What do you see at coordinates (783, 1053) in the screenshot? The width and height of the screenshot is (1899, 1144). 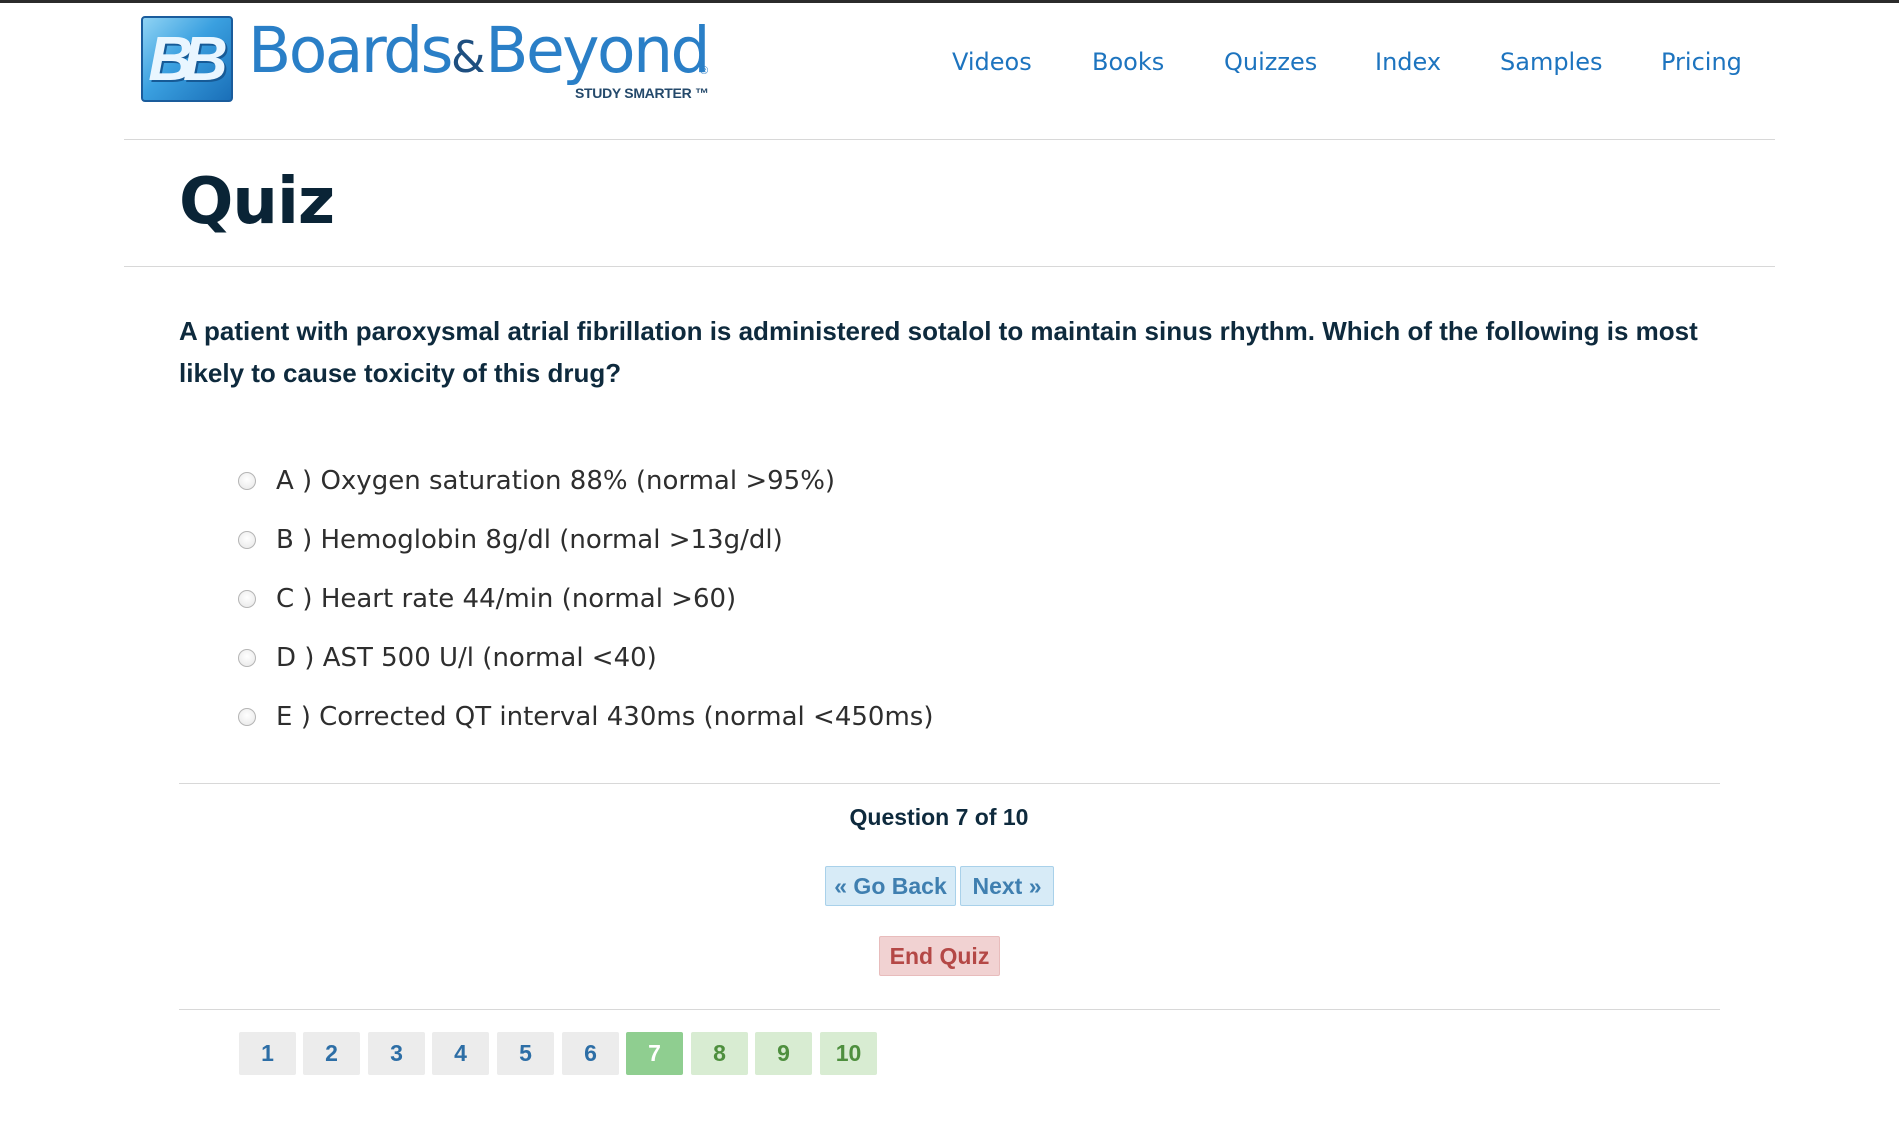 I see `page-button-9: 9` at bounding box center [783, 1053].